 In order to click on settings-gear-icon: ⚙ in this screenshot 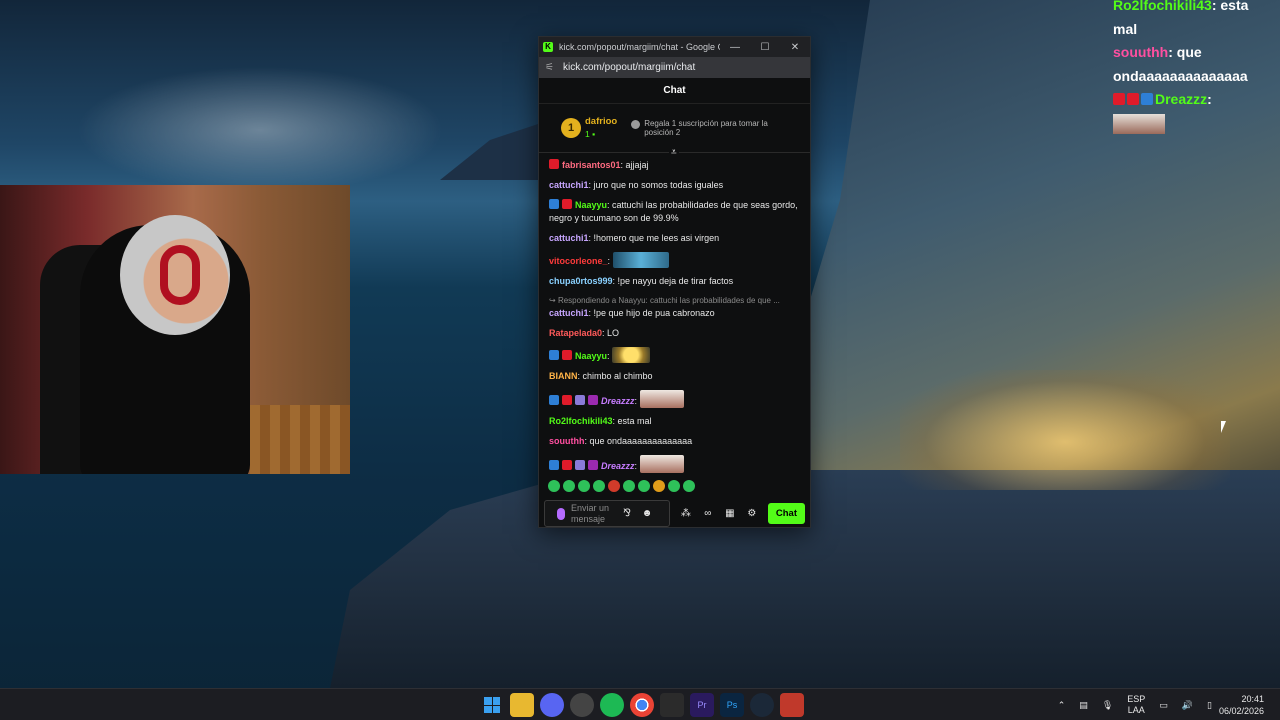, I will do `click(752, 513)`.